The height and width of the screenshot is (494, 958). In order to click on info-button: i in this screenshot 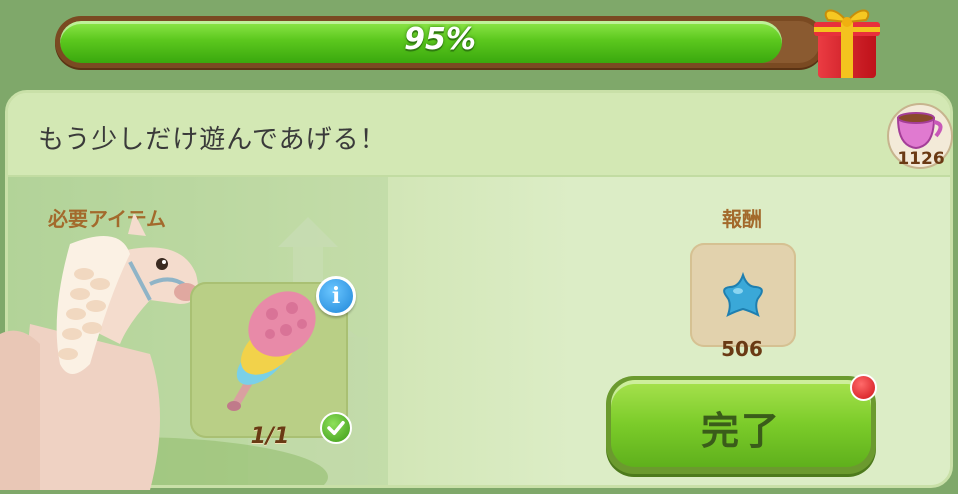, I will do `click(336, 296)`.